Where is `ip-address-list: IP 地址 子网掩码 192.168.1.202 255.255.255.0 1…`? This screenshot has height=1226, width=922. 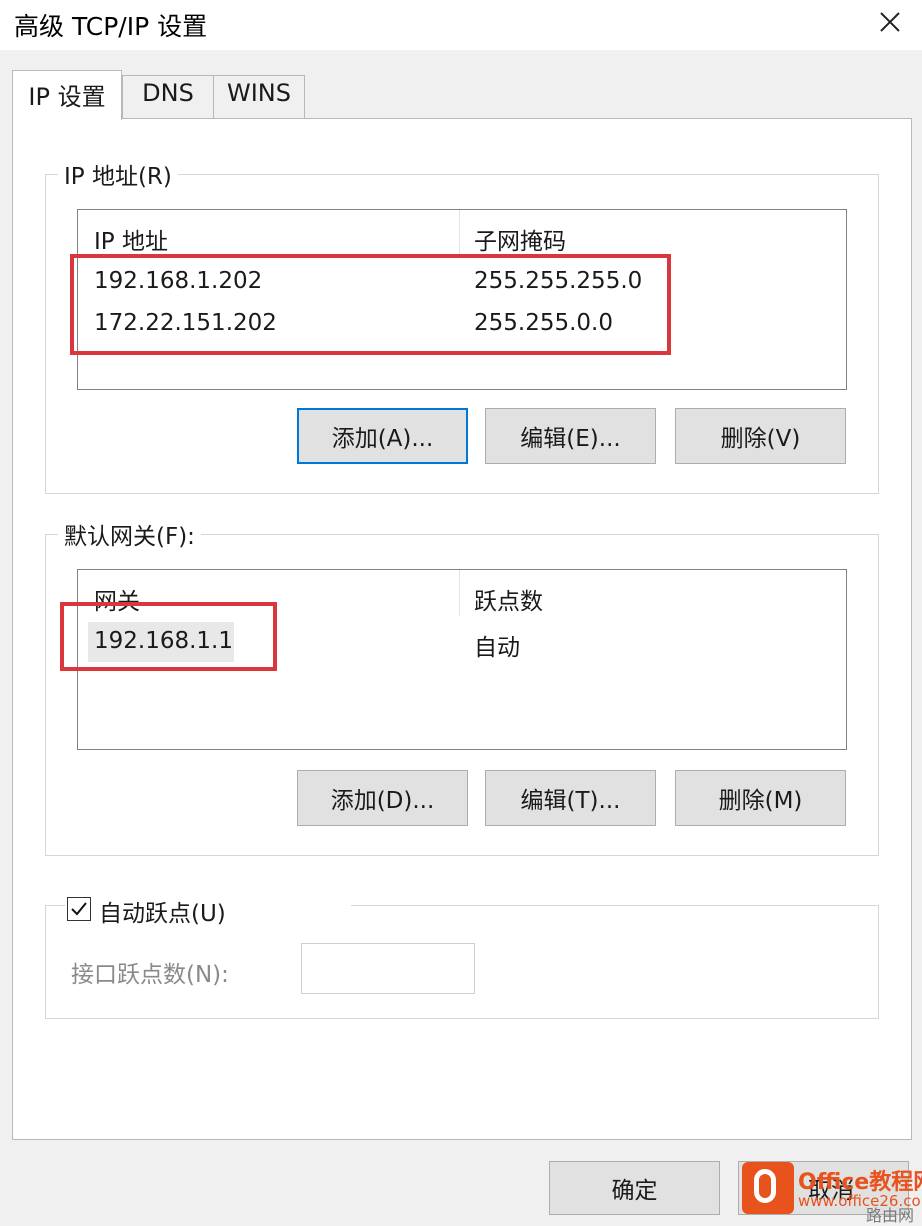
ip-address-list: IP 地址 子网掩码 192.168.1.202 255.255.255.0 1… is located at coordinates (462, 299).